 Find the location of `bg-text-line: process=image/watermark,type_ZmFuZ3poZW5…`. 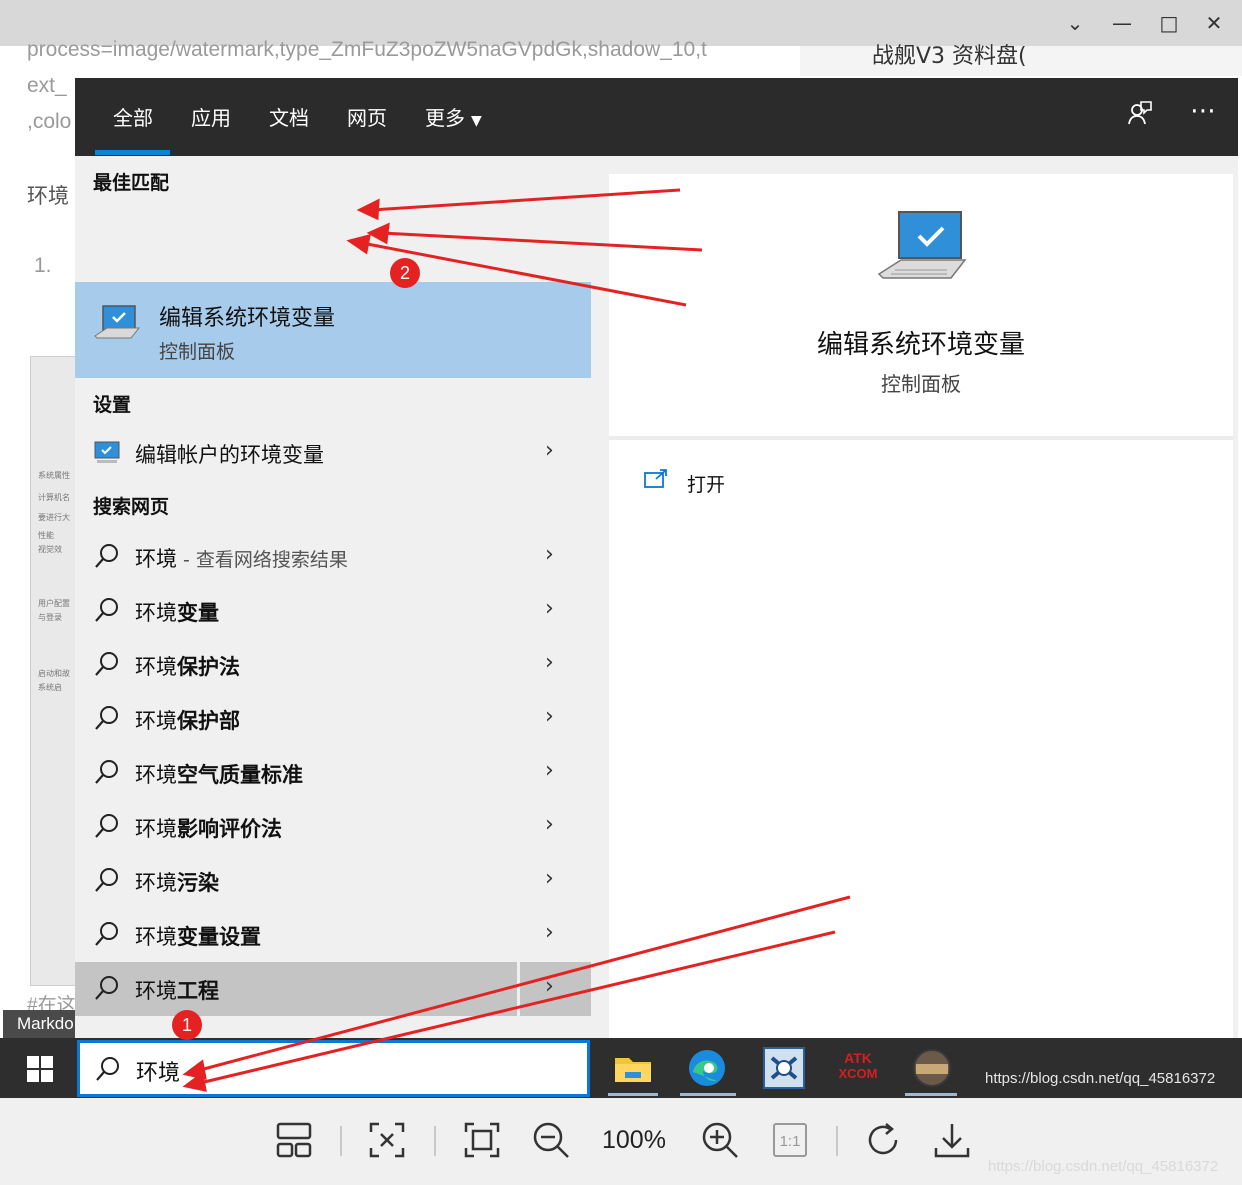

bg-text-line: process=image/watermark,type_ZmFuZ3poZW5… is located at coordinates (367, 49).